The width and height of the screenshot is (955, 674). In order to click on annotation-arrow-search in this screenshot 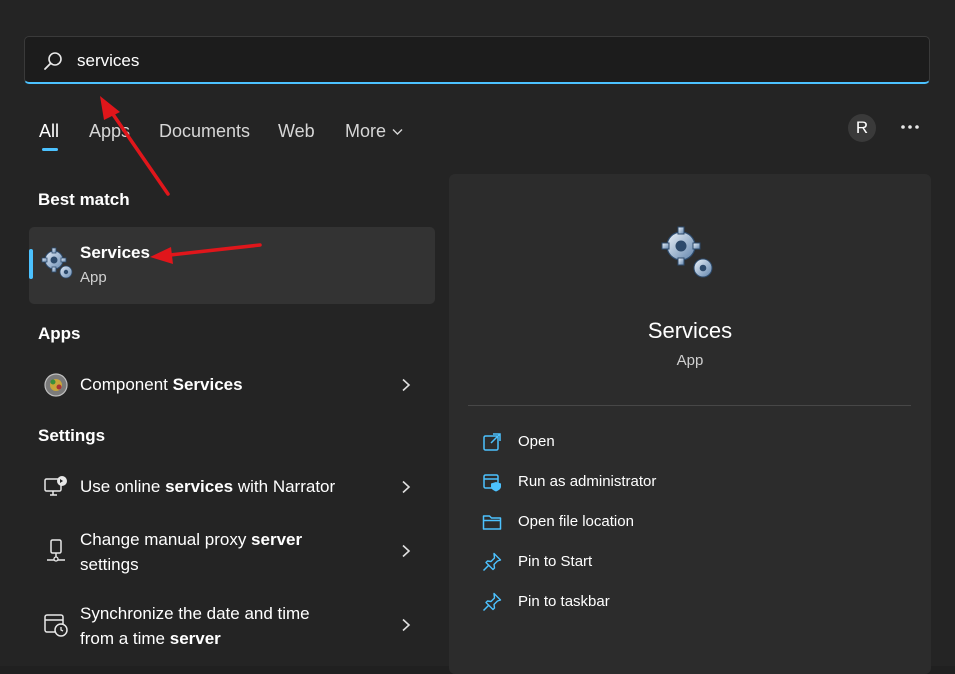, I will do `click(135, 146)`.